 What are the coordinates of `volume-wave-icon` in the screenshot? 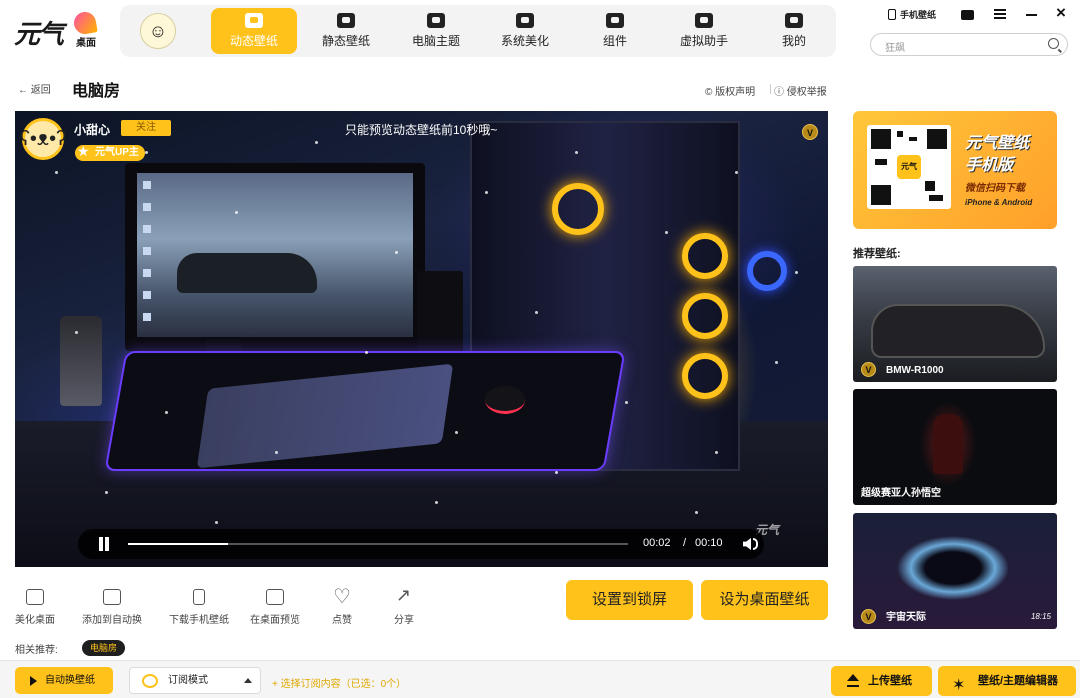 It's located at (755, 544).